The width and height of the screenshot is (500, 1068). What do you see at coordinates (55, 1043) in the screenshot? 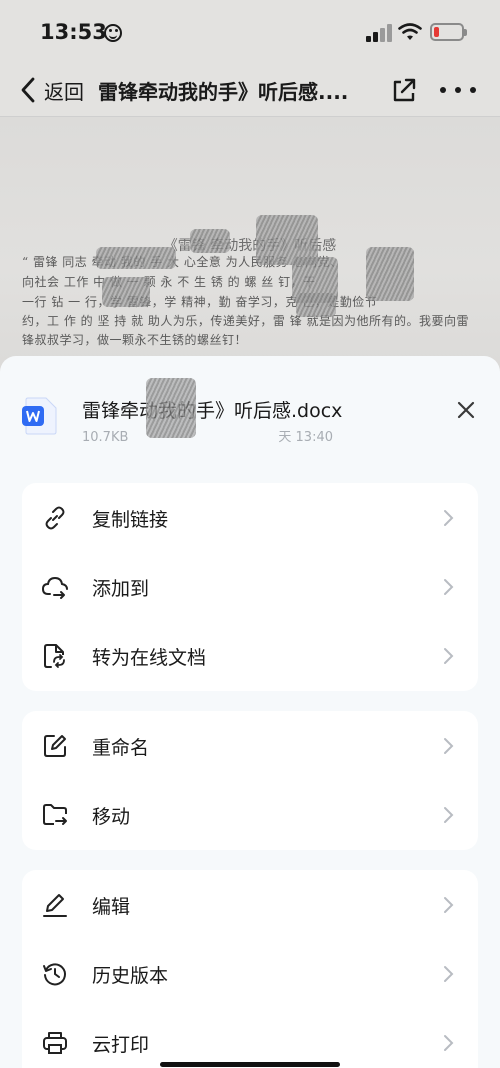
I see `printer-icon` at bounding box center [55, 1043].